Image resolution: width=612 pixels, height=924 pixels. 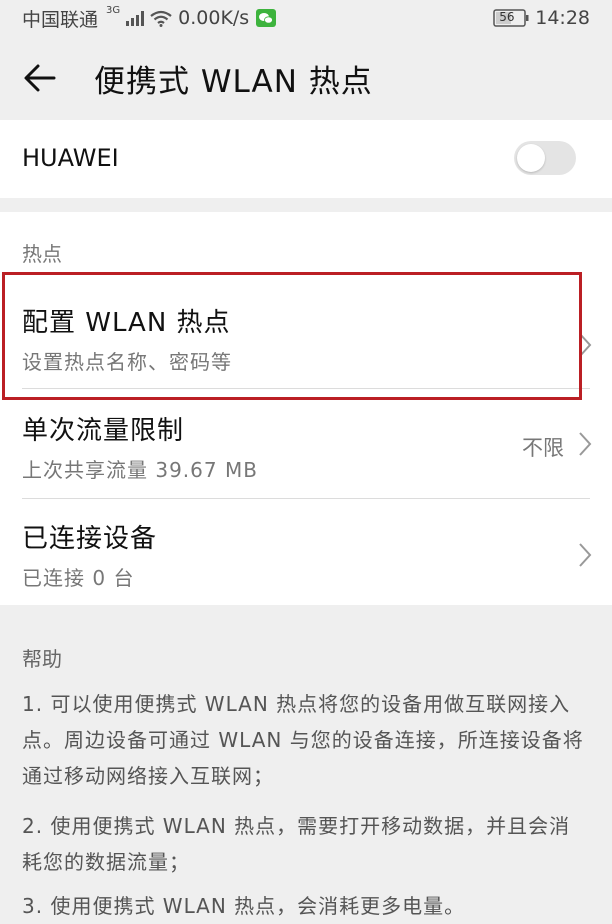 What do you see at coordinates (60, 19) in the screenshot?
I see `carrier-label: 中国联通` at bounding box center [60, 19].